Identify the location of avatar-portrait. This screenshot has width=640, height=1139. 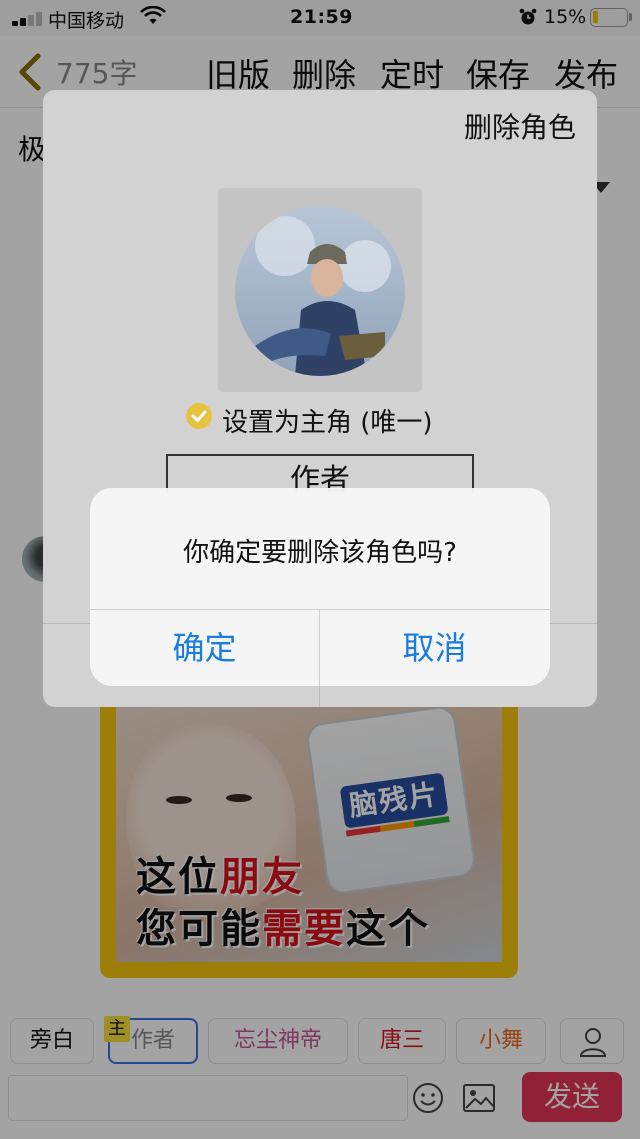
(323, 296).